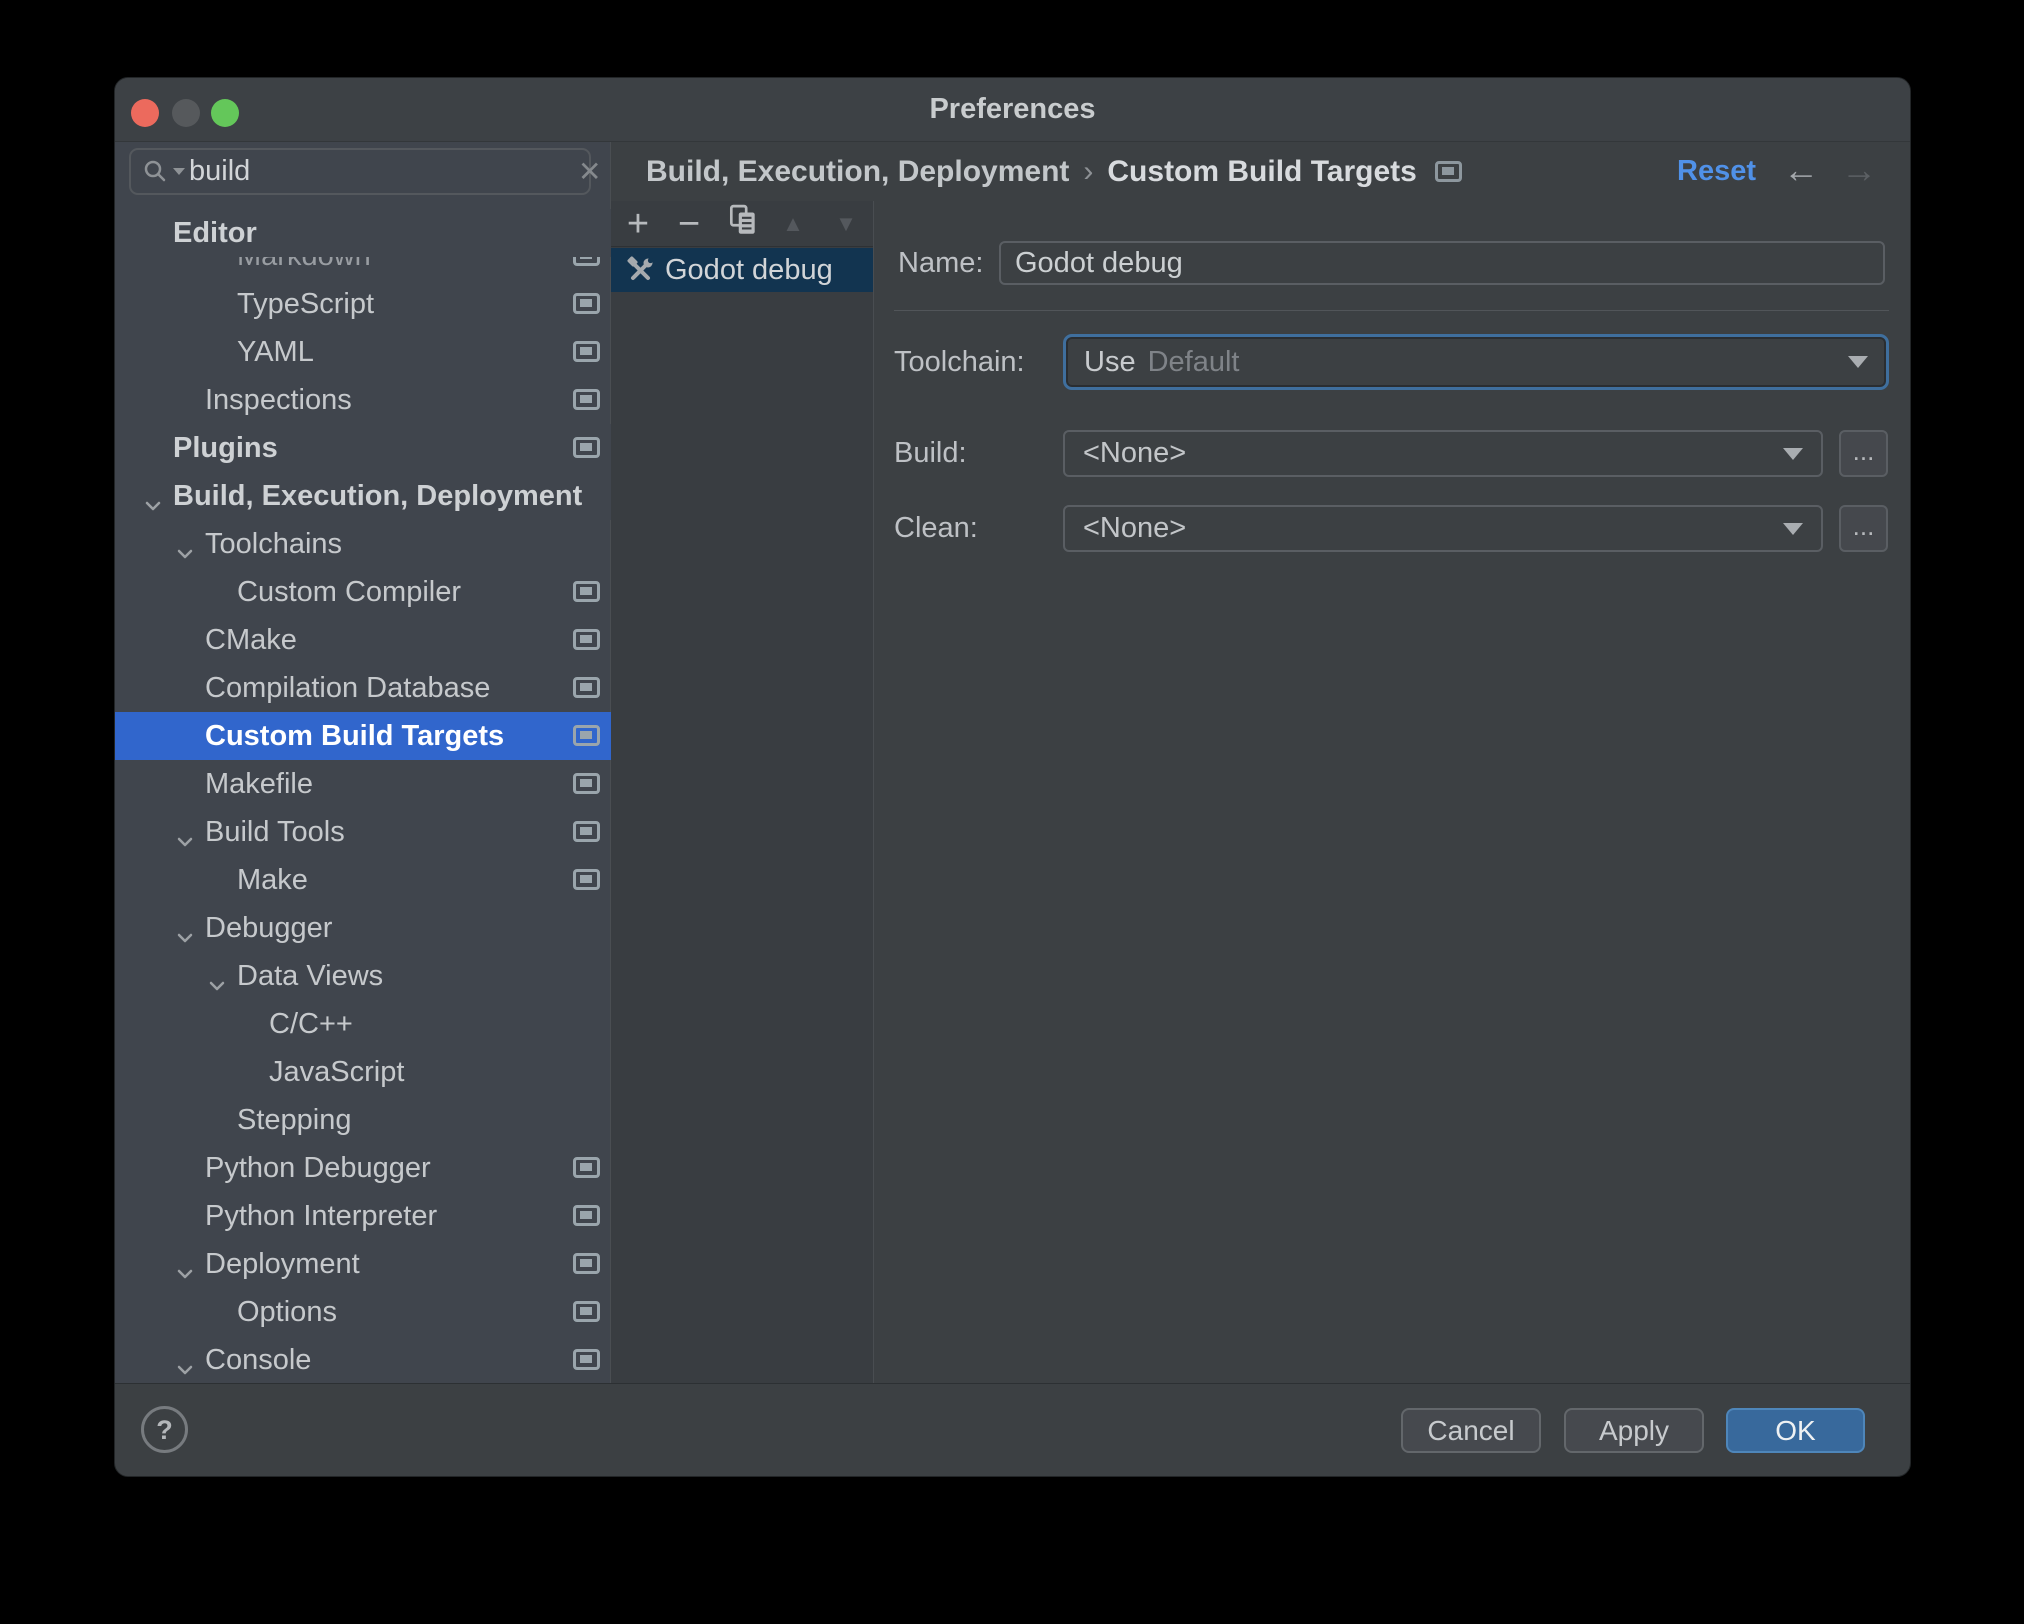 This screenshot has width=2024, height=1624. Describe the element at coordinates (1859, 171) in the screenshot. I see `history-forward-icon: →` at that location.